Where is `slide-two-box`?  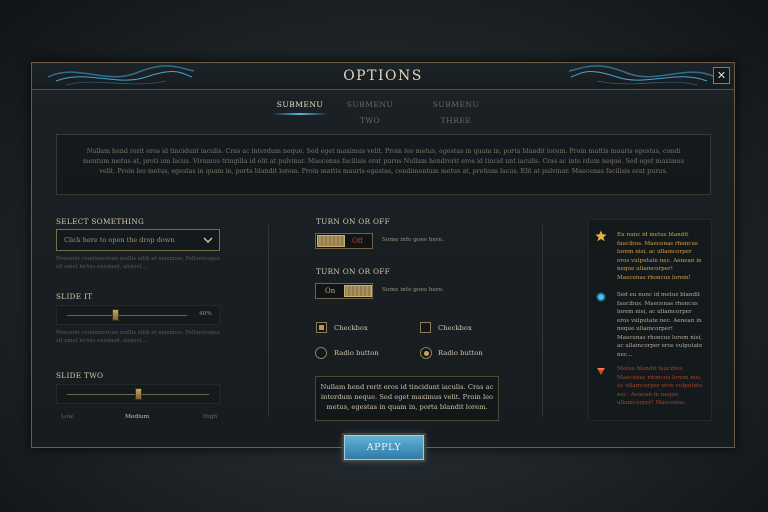 slide-two-box is located at coordinates (138, 394).